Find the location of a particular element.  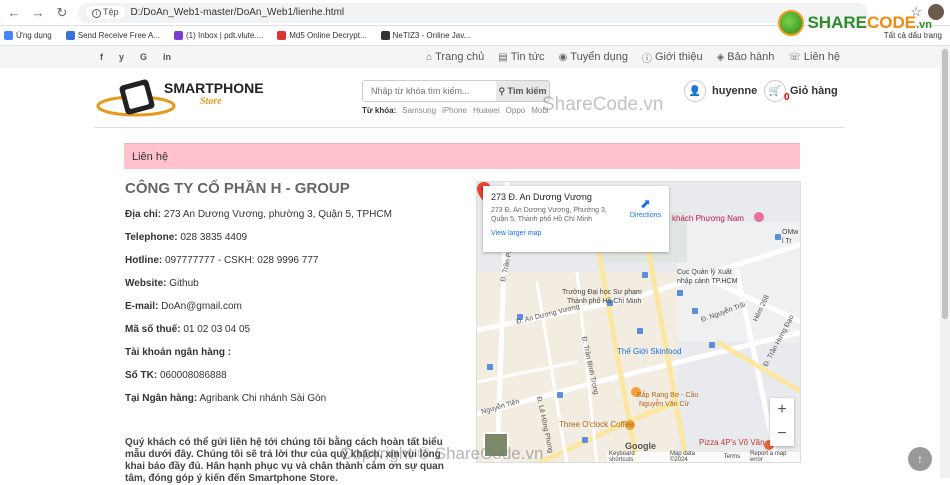

copyright-watermark: Copyright © ShareCode.vn is located at coordinates (442, 453).